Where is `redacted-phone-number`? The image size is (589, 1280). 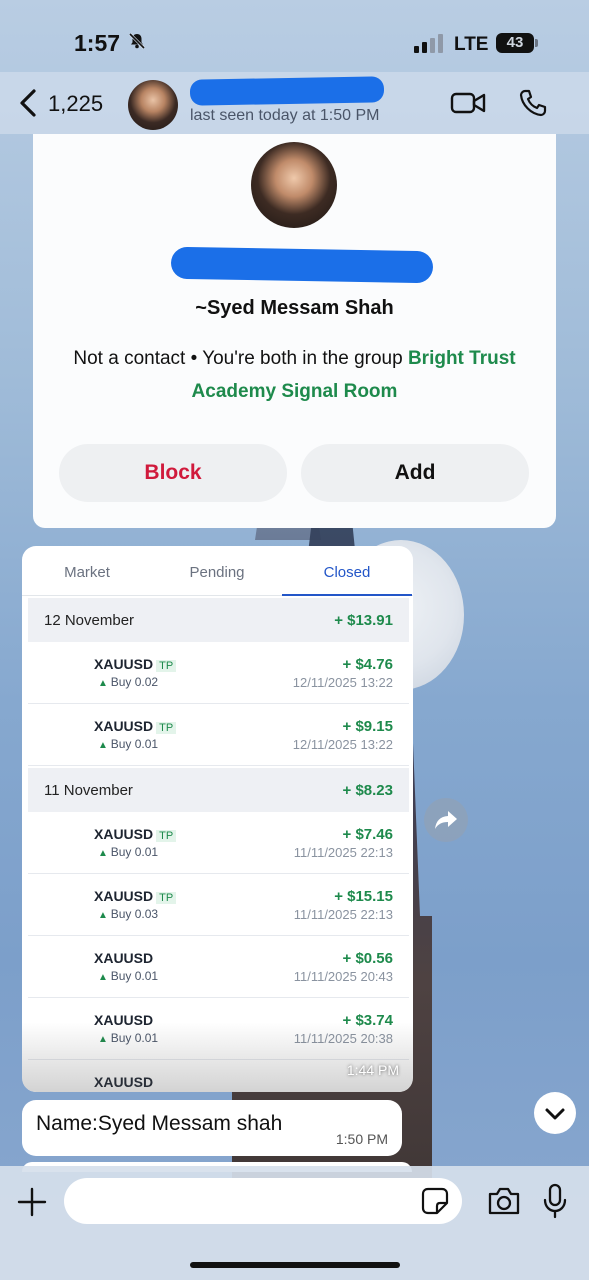
redacted-phone-number is located at coordinates (302, 265).